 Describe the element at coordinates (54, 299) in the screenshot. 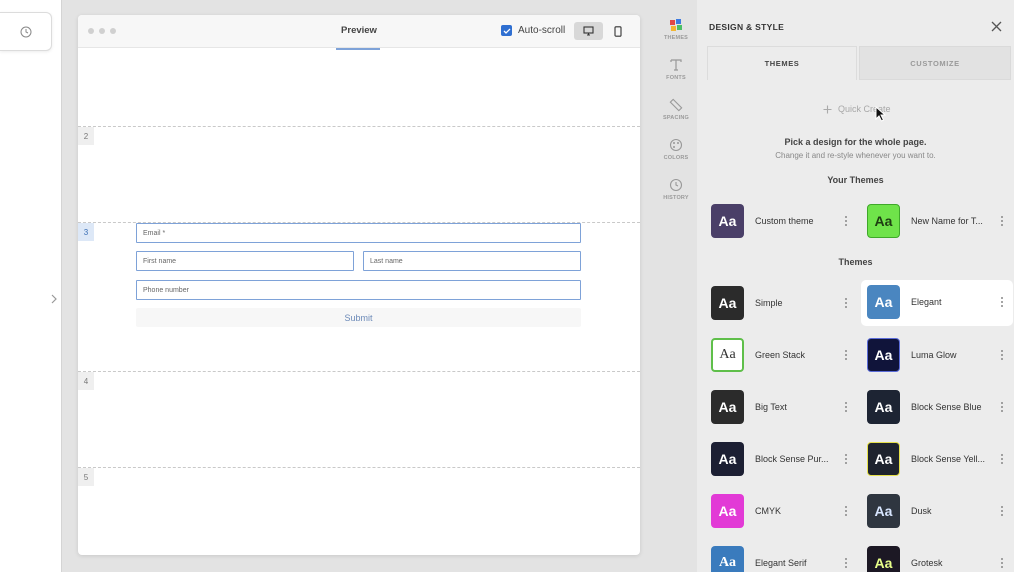

I see `expand-arrow-icon` at that location.